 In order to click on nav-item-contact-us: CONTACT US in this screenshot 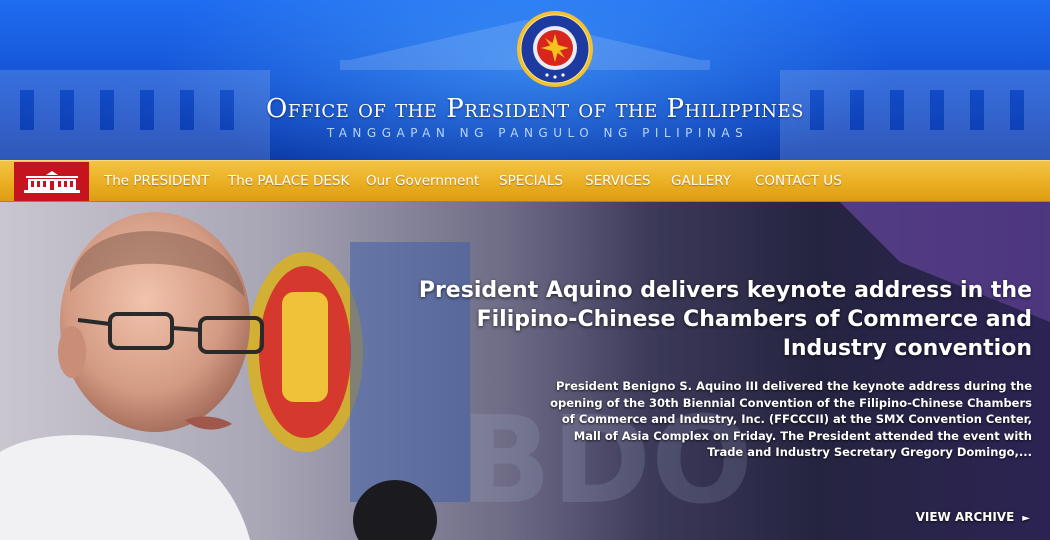, I will do `click(798, 182)`.